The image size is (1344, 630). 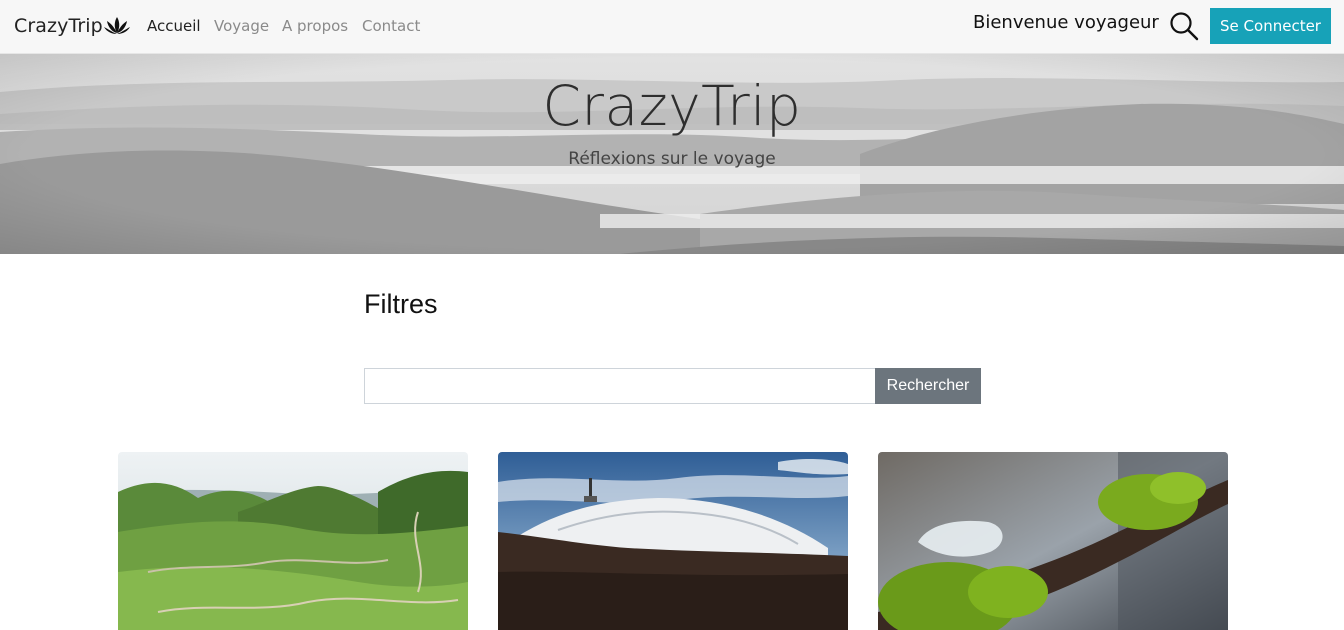 I want to click on nav-link-contact: Contact, so click(x=391, y=26).